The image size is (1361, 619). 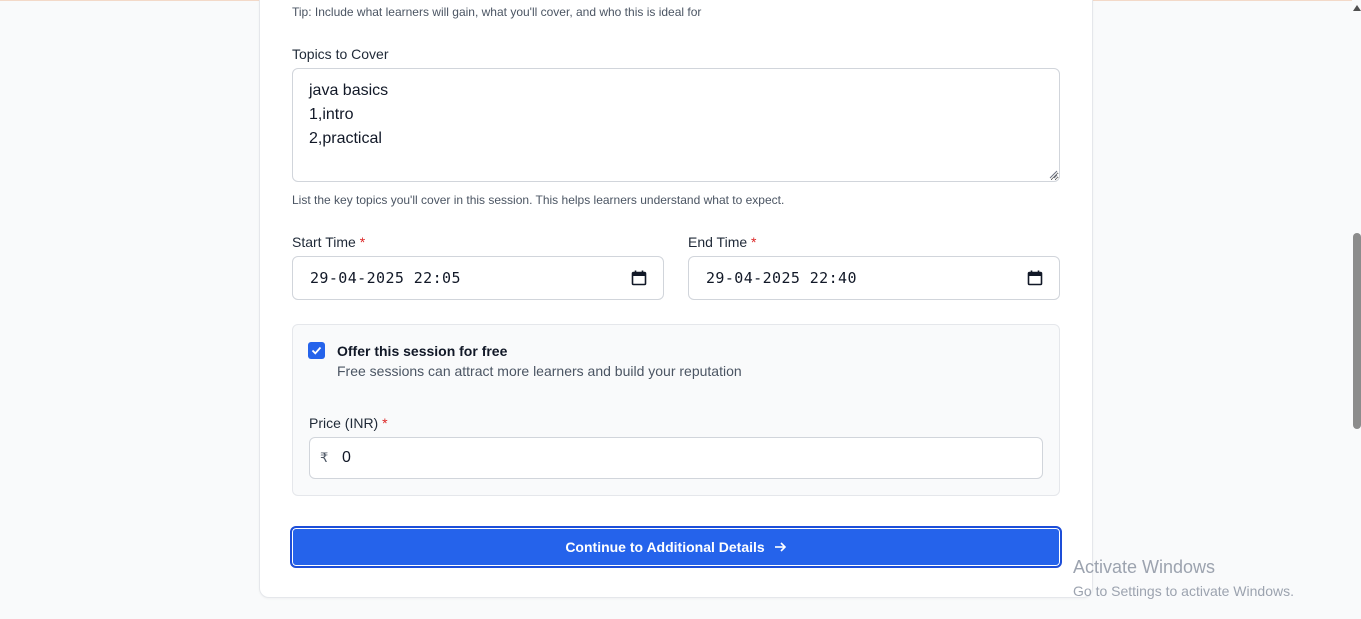 I want to click on free-session-checkbox, so click(x=316, y=350).